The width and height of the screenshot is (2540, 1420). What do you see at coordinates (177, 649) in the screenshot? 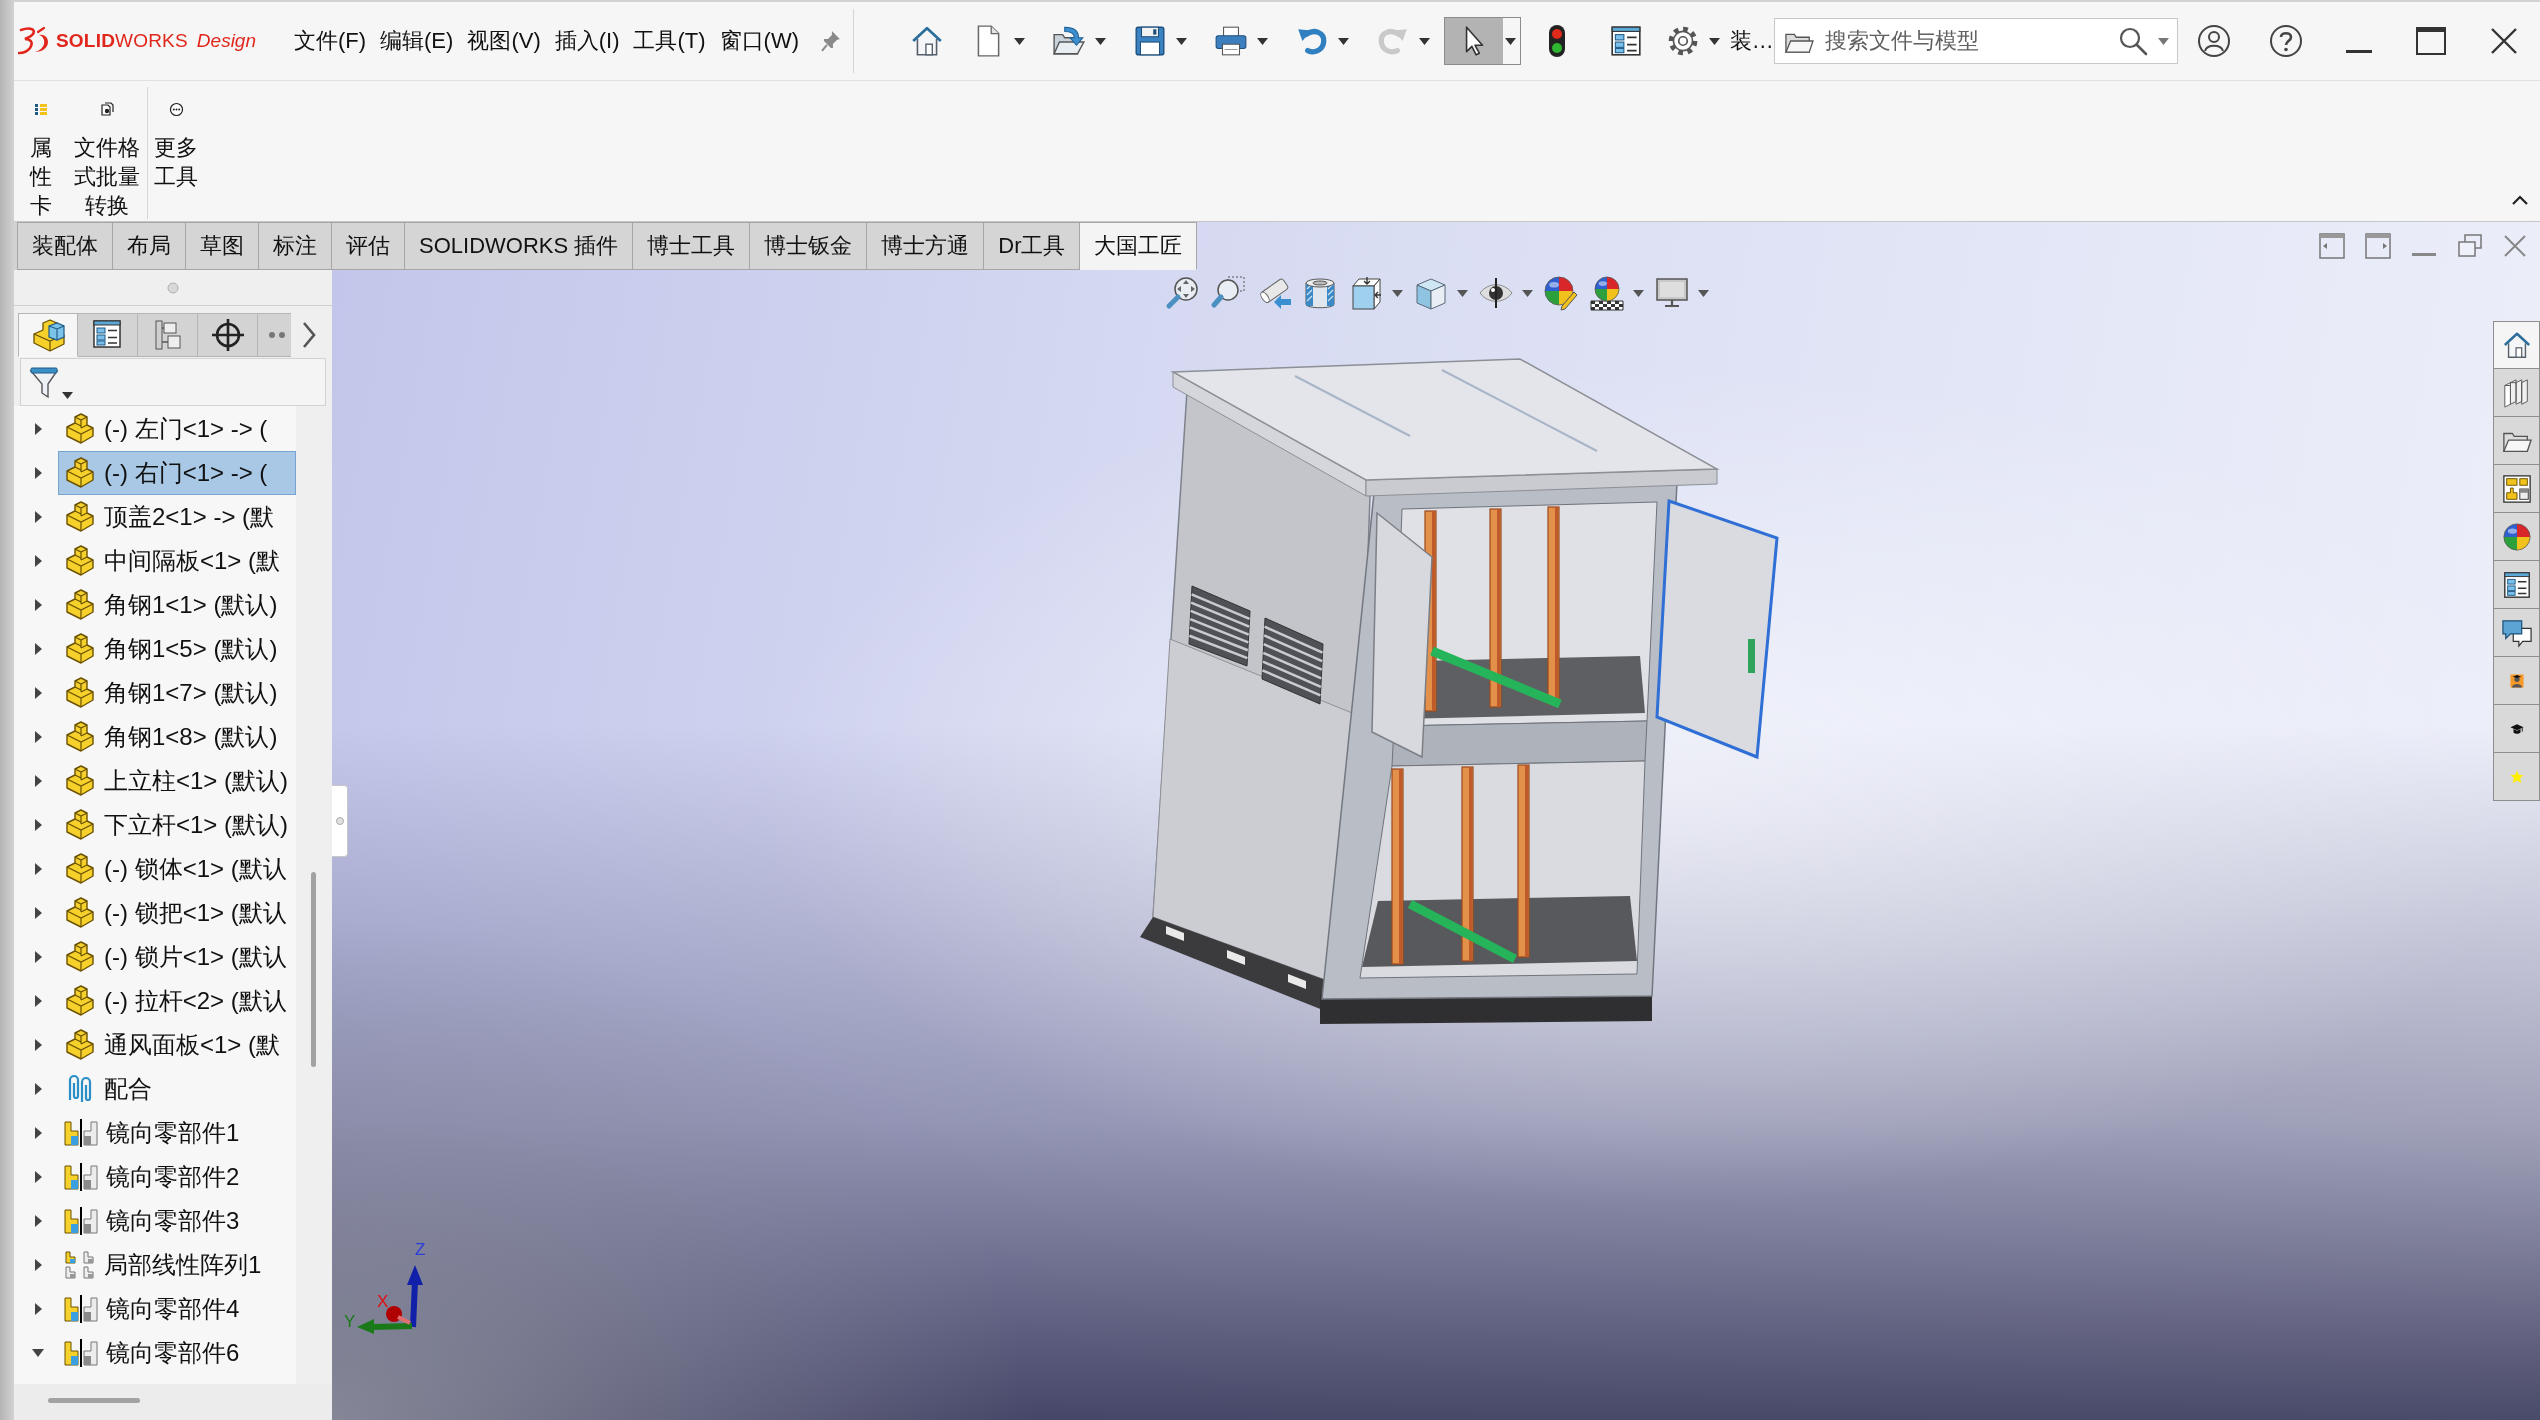
I see `tree-item: 角钢1<5> (默认)` at bounding box center [177, 649].